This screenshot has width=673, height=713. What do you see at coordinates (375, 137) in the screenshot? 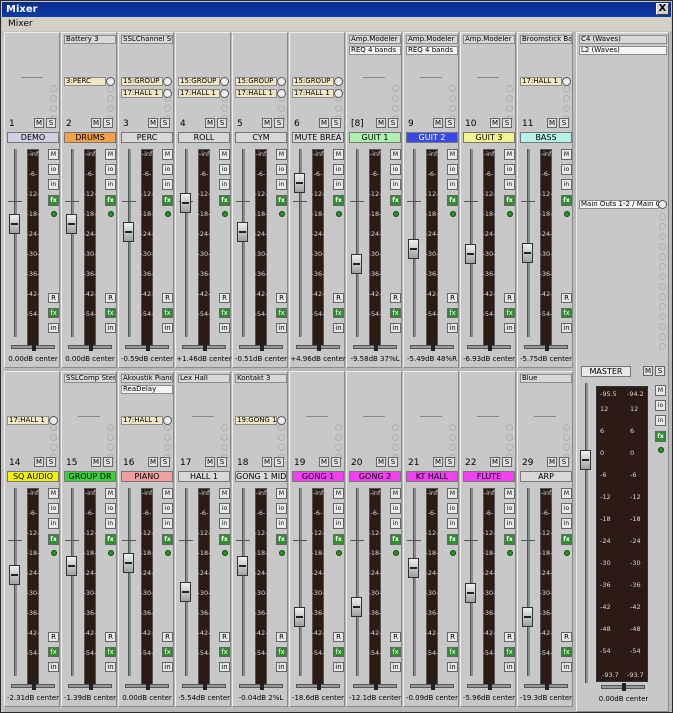
I see `track-name: GUIT 1` at bounding box center [375, 137].